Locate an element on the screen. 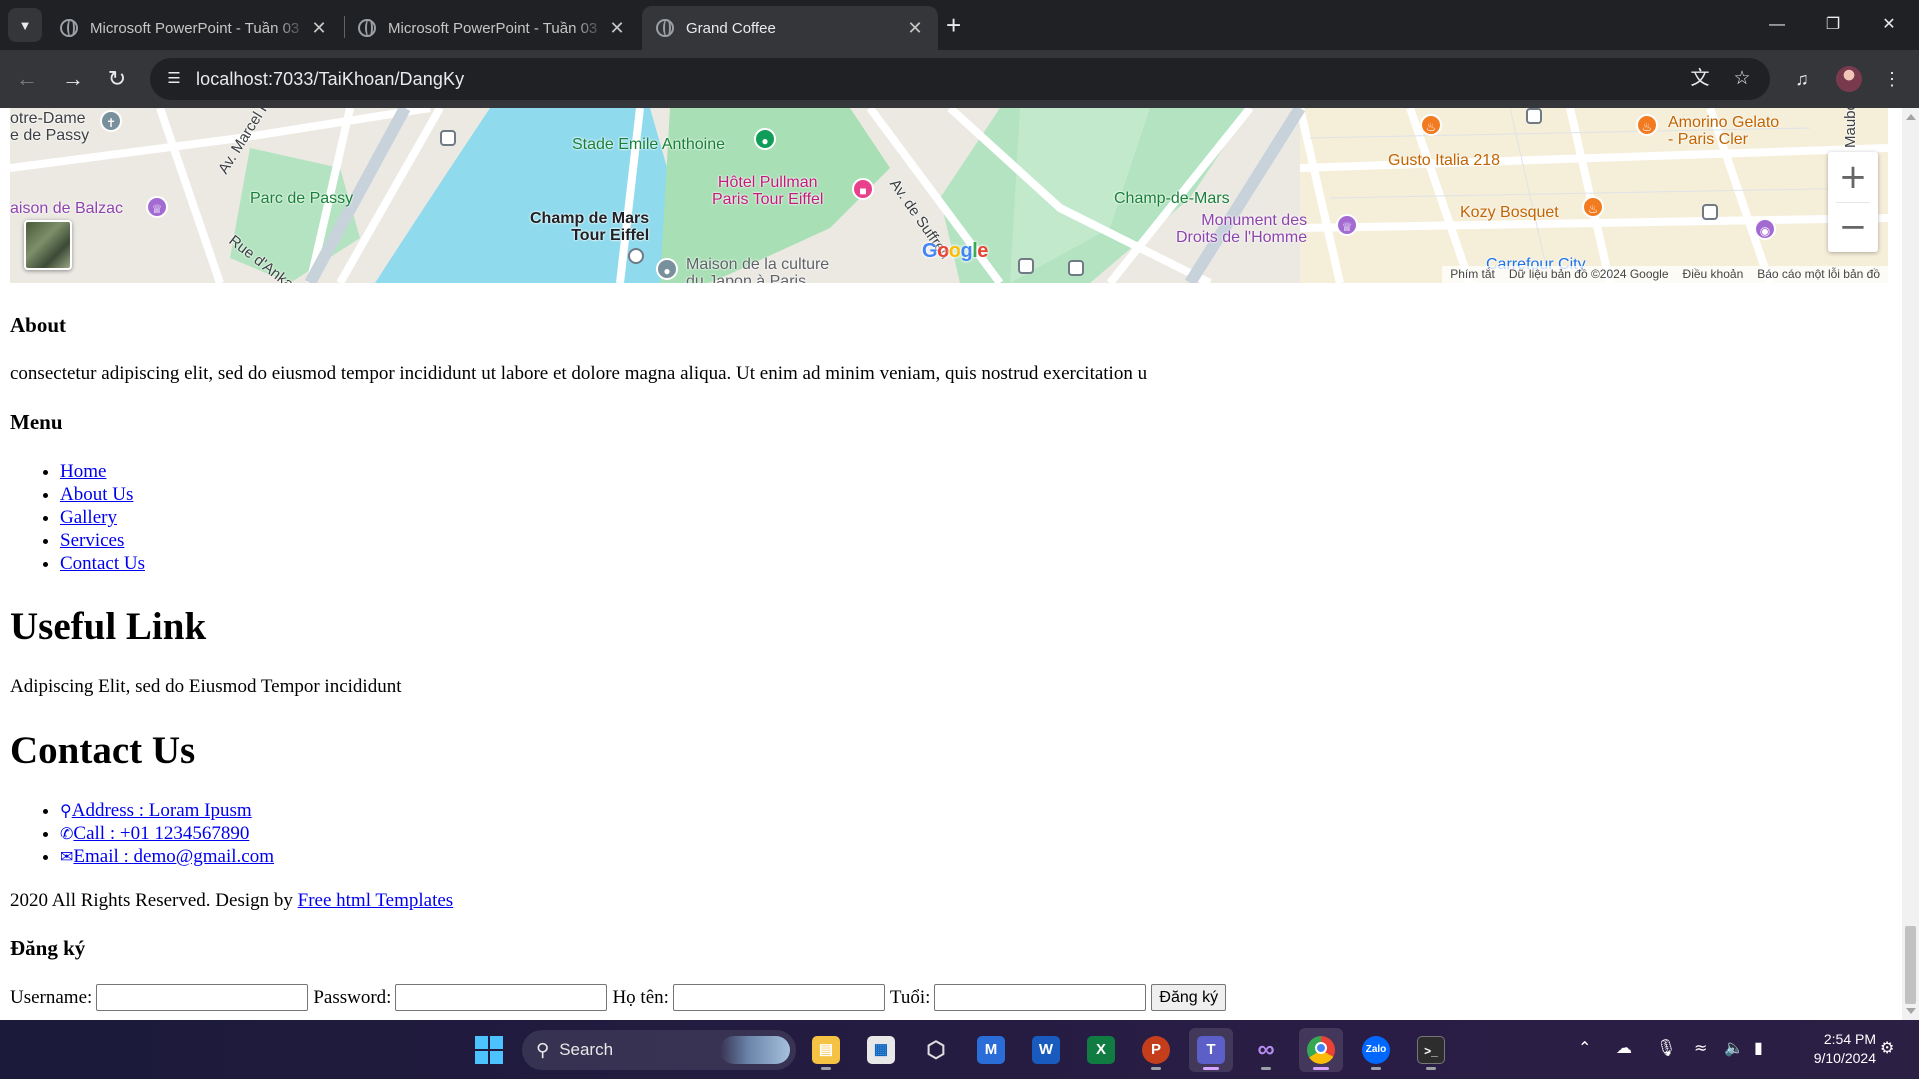 The height and width of the screenshot is (1079, 1919). scroll-down-icon is located at coordinates (1911, 1011).